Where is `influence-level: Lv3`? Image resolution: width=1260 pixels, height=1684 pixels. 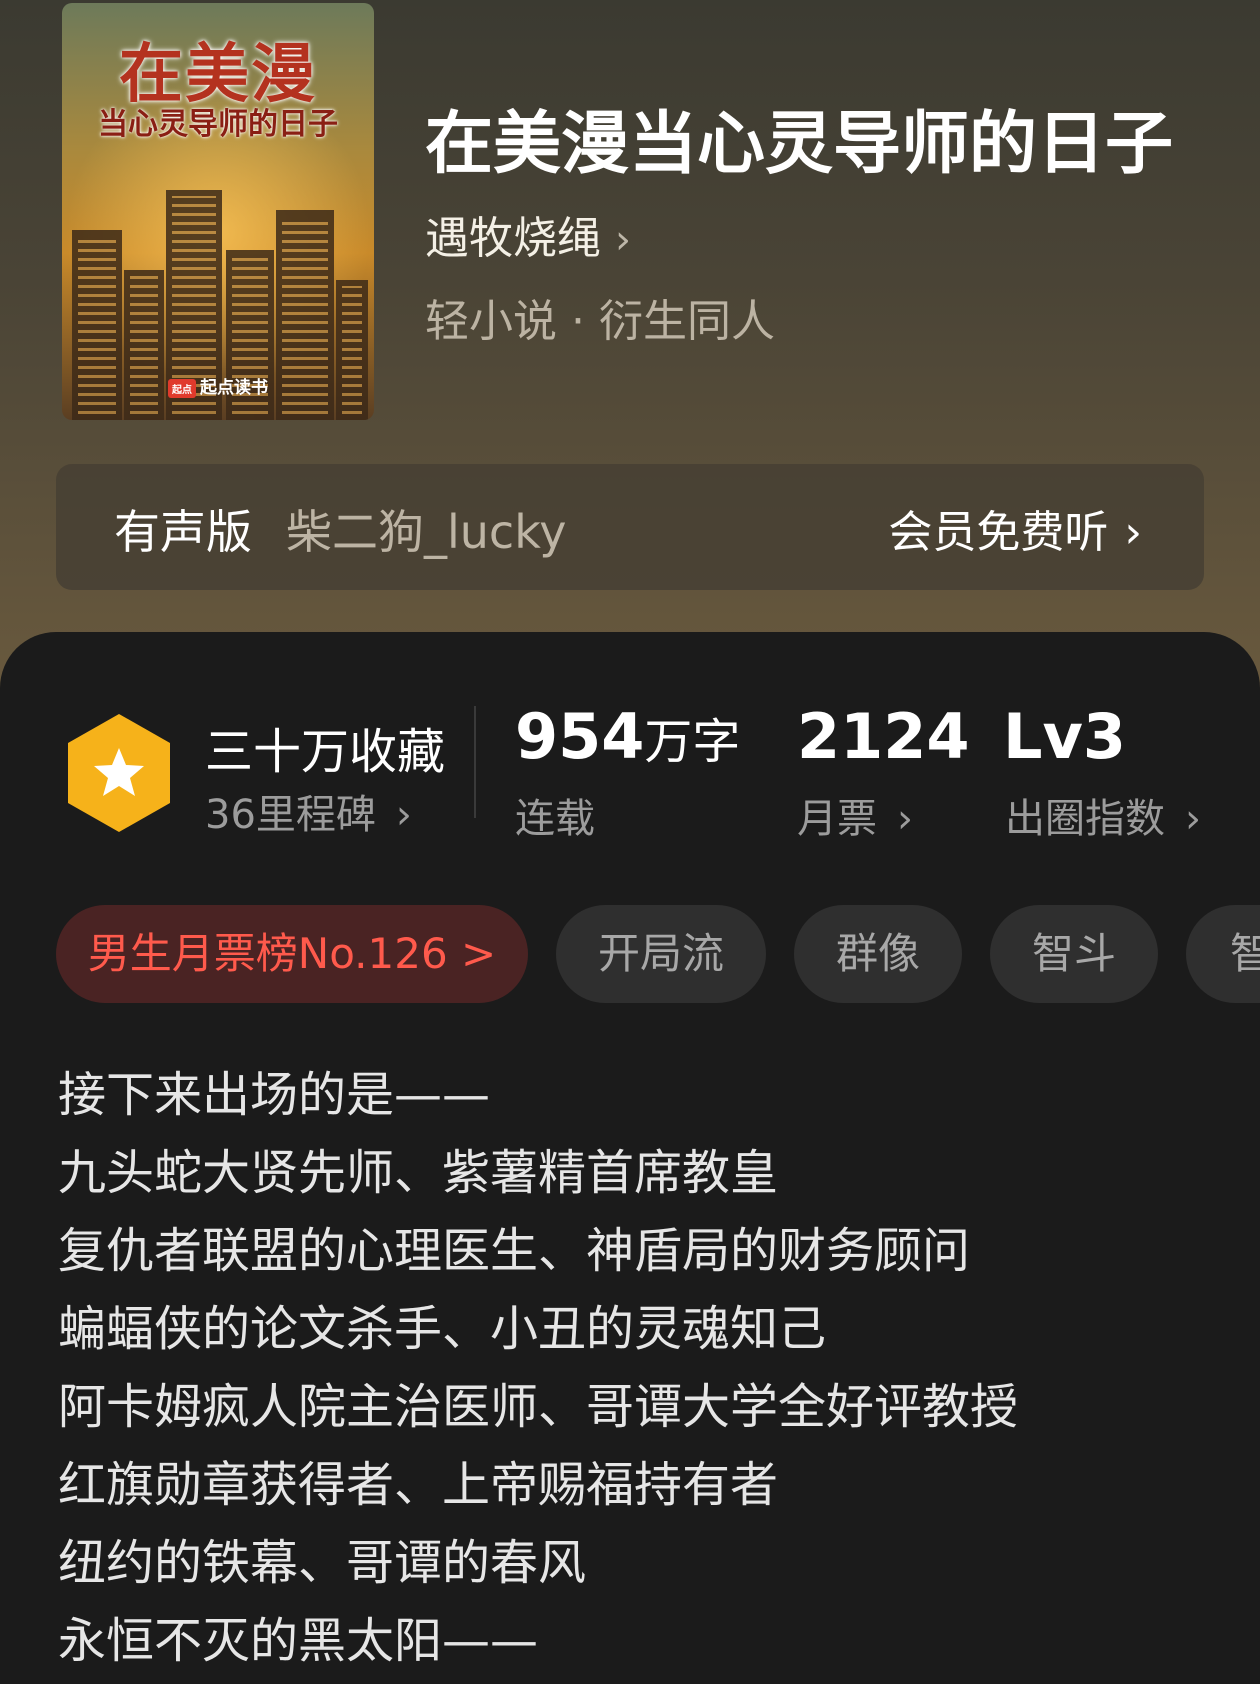
influence-level: Lv3 is located at coordinates (1064, 736).